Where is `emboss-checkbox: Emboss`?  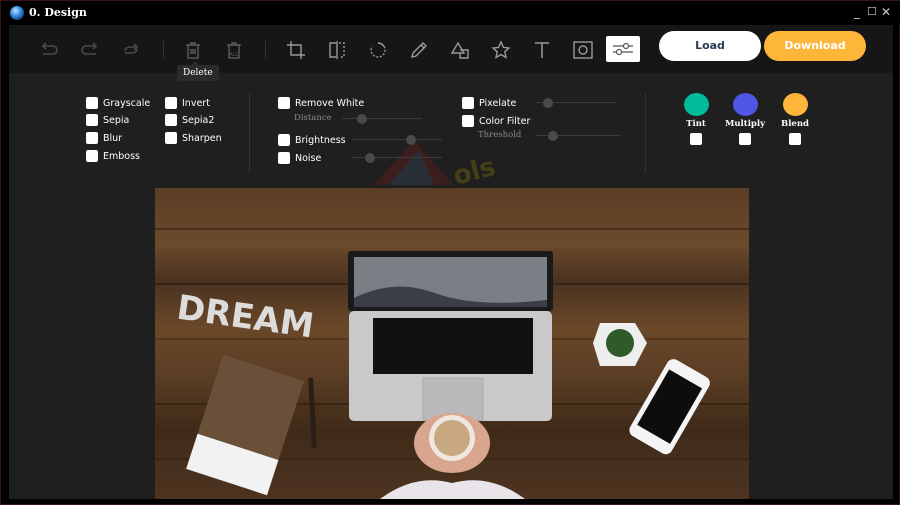
emboss-checkbox: Emboss is located at coordinates (113, 156).